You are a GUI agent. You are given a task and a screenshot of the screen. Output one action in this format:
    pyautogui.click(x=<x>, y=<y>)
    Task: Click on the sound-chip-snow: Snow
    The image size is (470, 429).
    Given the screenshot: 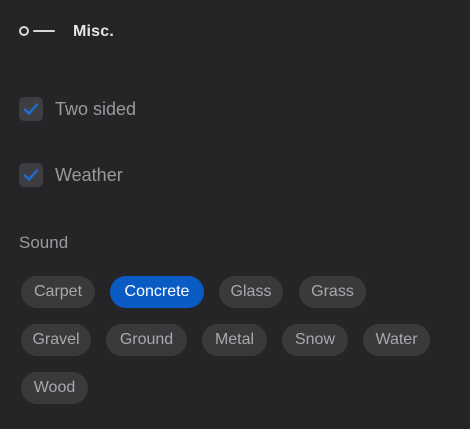 What is the action you would take?
    pyautogui.click(x=315, y=340)
    